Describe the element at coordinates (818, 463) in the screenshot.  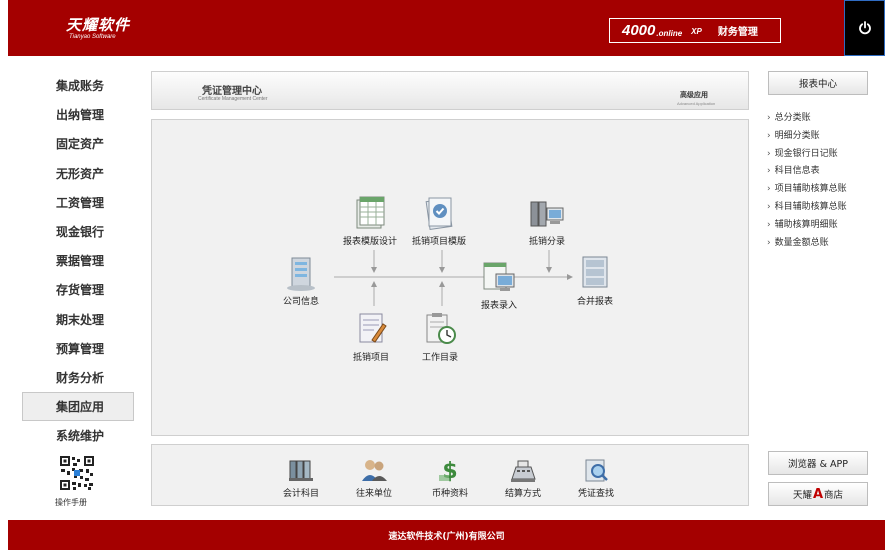
I see `browser-app-button: 浏览器 & APP` at that location.